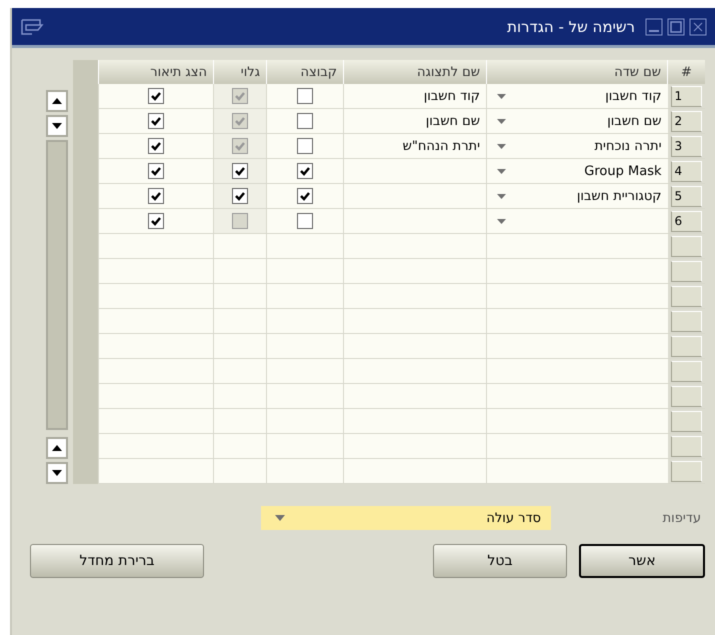 This screenshot has width=715, height=635. What do you see at coordinates (32, 27) in the screenshot?
I see `window-menu-icon` at bounding box center [32, 27].